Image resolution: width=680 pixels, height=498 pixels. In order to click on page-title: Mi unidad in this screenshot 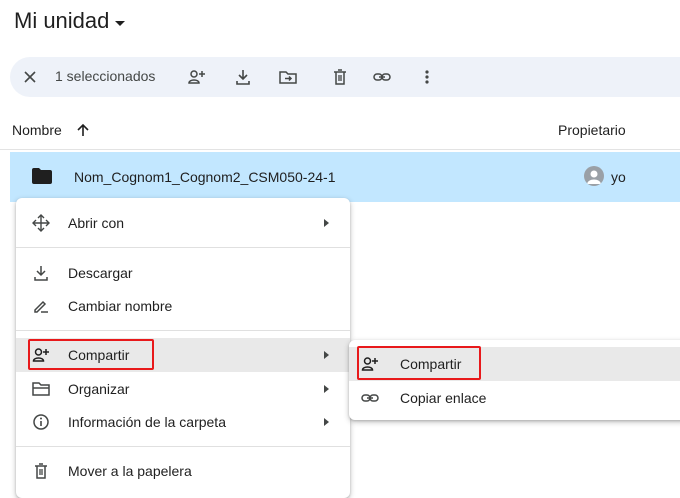, I will do `click(70, 21)`.